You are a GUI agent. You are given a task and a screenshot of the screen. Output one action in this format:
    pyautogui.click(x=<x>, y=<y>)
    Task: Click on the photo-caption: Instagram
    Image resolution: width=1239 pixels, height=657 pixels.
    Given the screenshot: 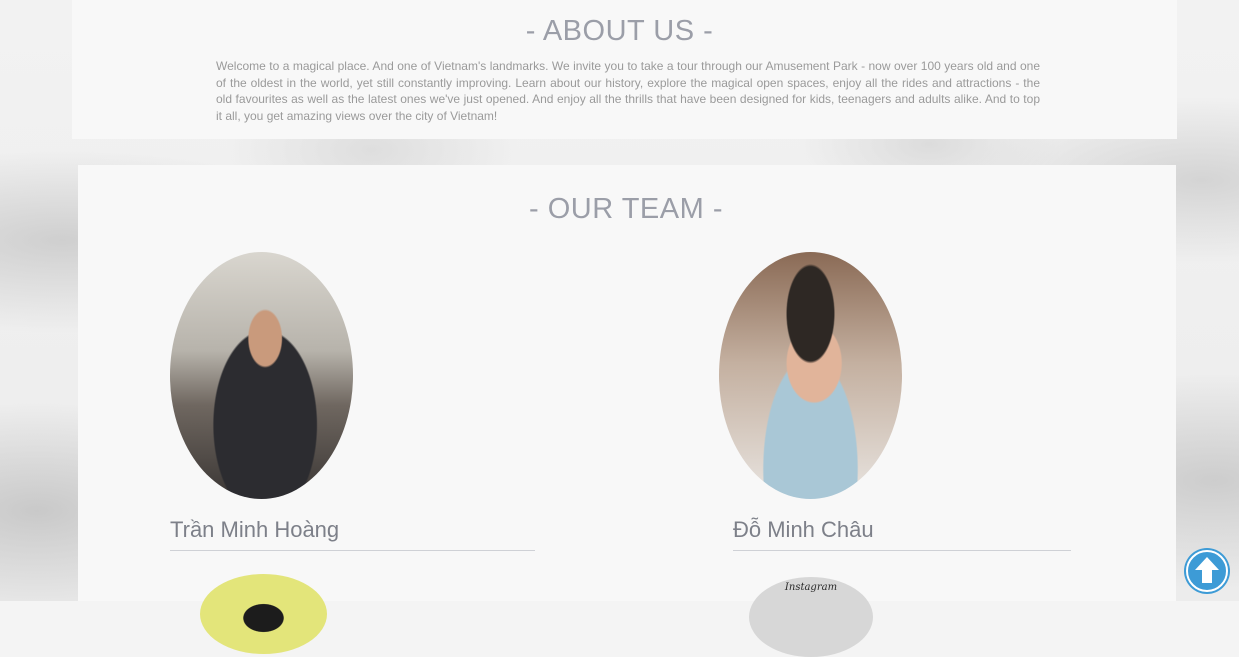 What is the action you would take?
    pyautogui.click(x=811, y=587)
    